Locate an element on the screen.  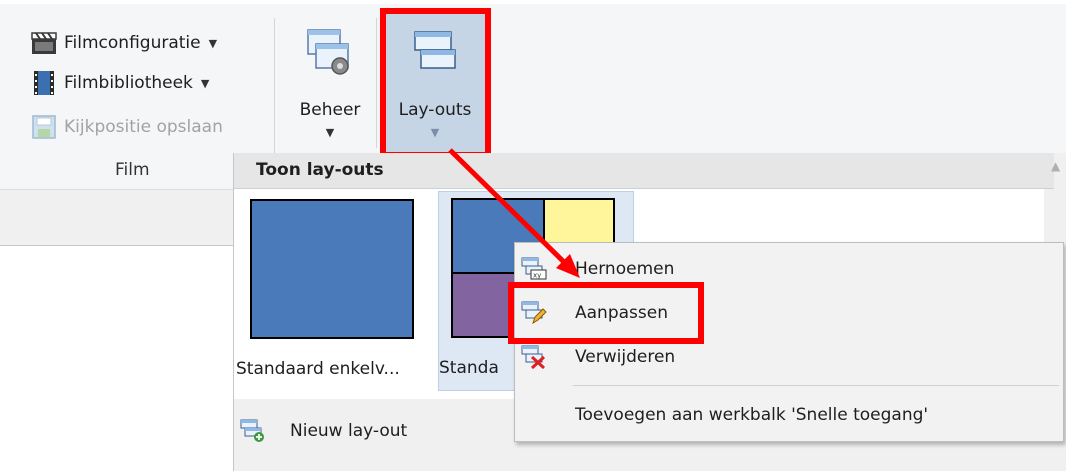
annotation-arrow is located at coordinates (514, 213).